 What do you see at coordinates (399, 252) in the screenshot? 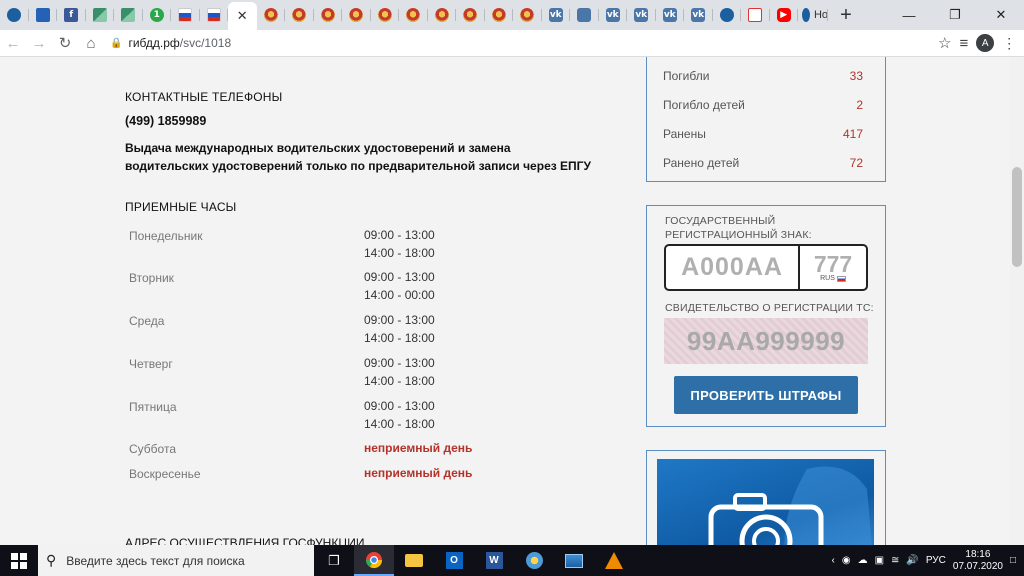
I see `hours-line: 14:00 - 18:00` at bounding box center [399, 252].